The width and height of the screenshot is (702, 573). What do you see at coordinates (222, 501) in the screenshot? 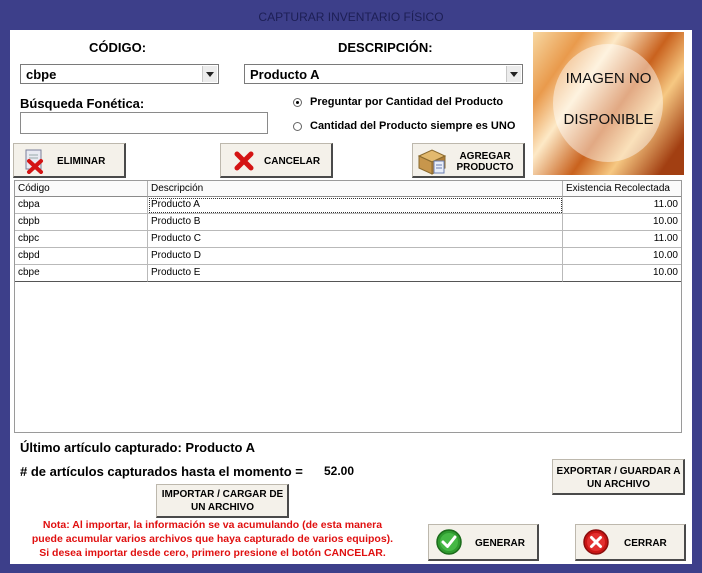
I see `importar-button: IMPORTAR / CARGAR DE UN ARCHIVO` at bounding box center [222, 501].